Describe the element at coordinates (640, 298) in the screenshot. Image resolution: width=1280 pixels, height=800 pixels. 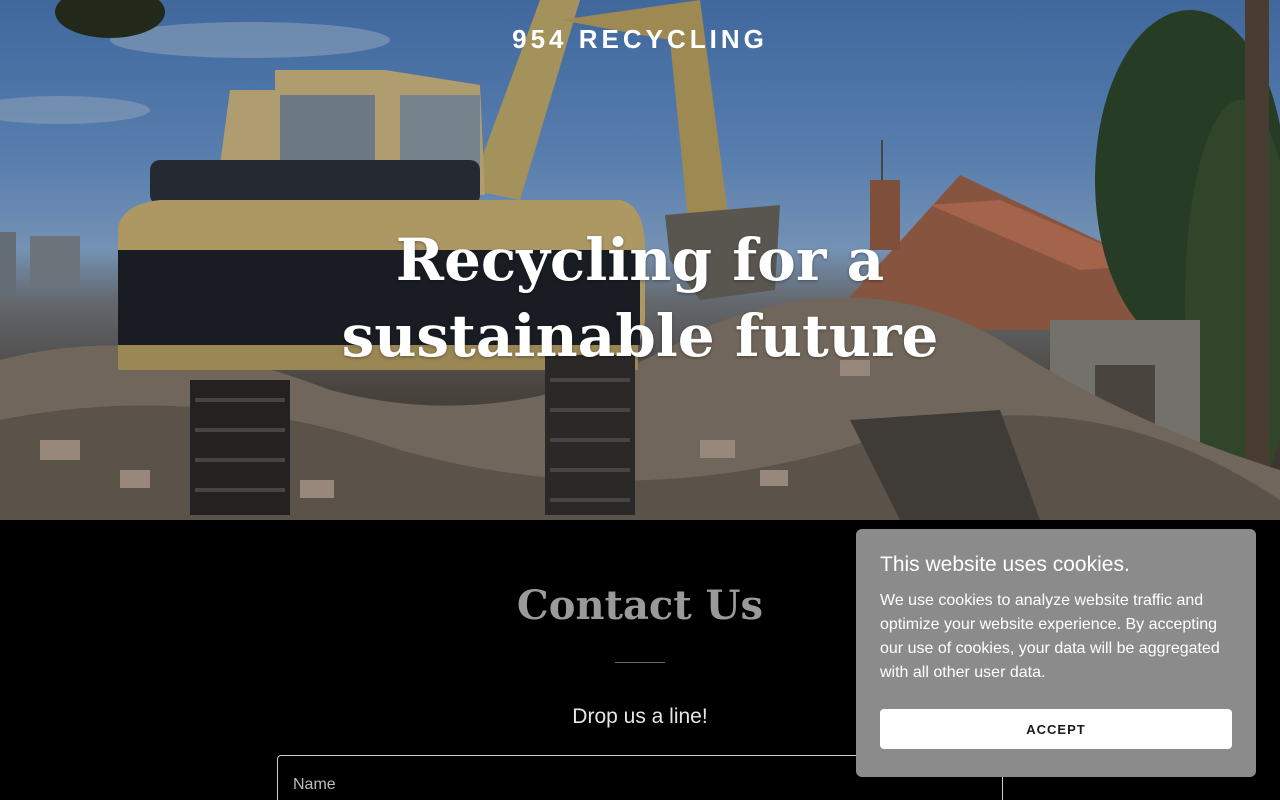
I see `hero-title: Recycling for a sustainable future` at that location.